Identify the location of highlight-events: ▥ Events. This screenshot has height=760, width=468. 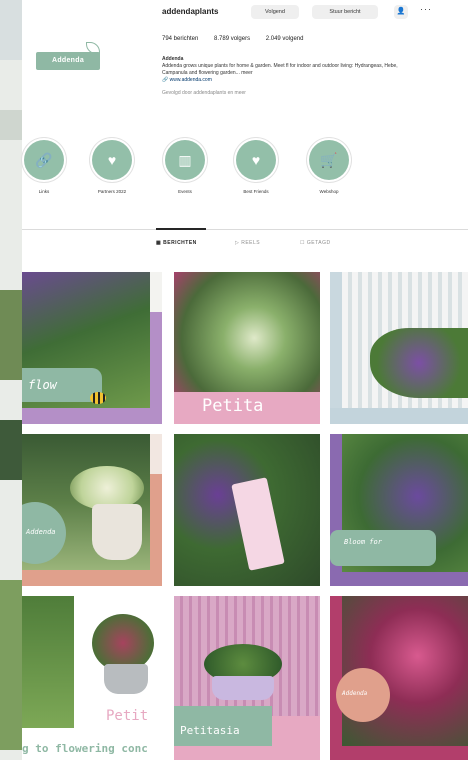
(185, 167).